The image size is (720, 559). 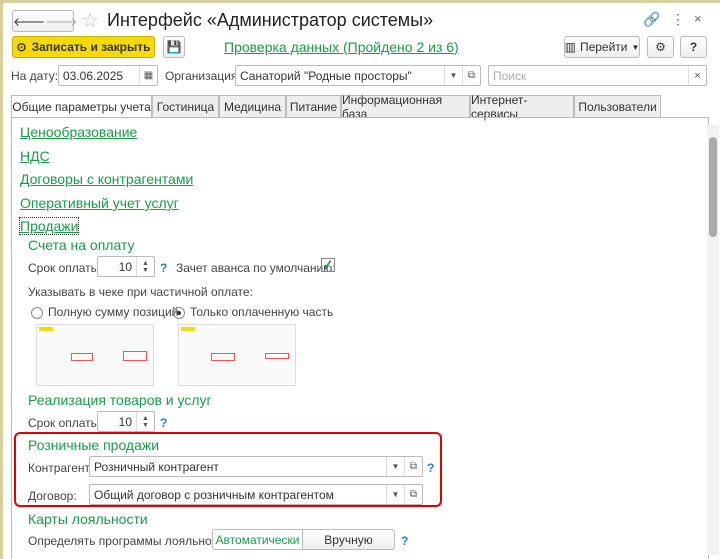 I want to click on org-label: Организация:, so click(x=203, y=76).